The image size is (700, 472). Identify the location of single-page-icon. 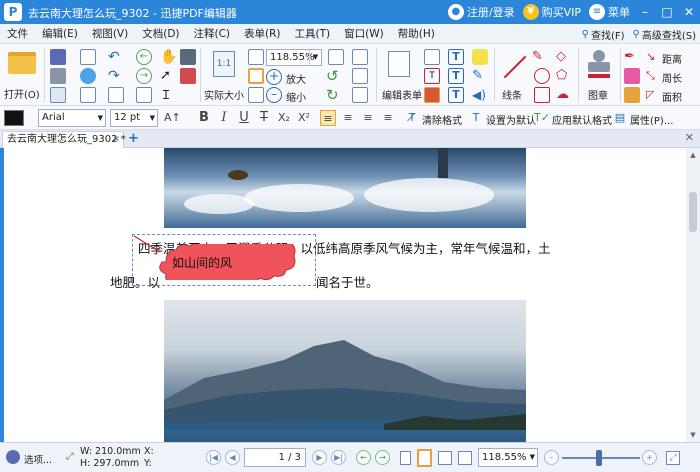
(405, 458).